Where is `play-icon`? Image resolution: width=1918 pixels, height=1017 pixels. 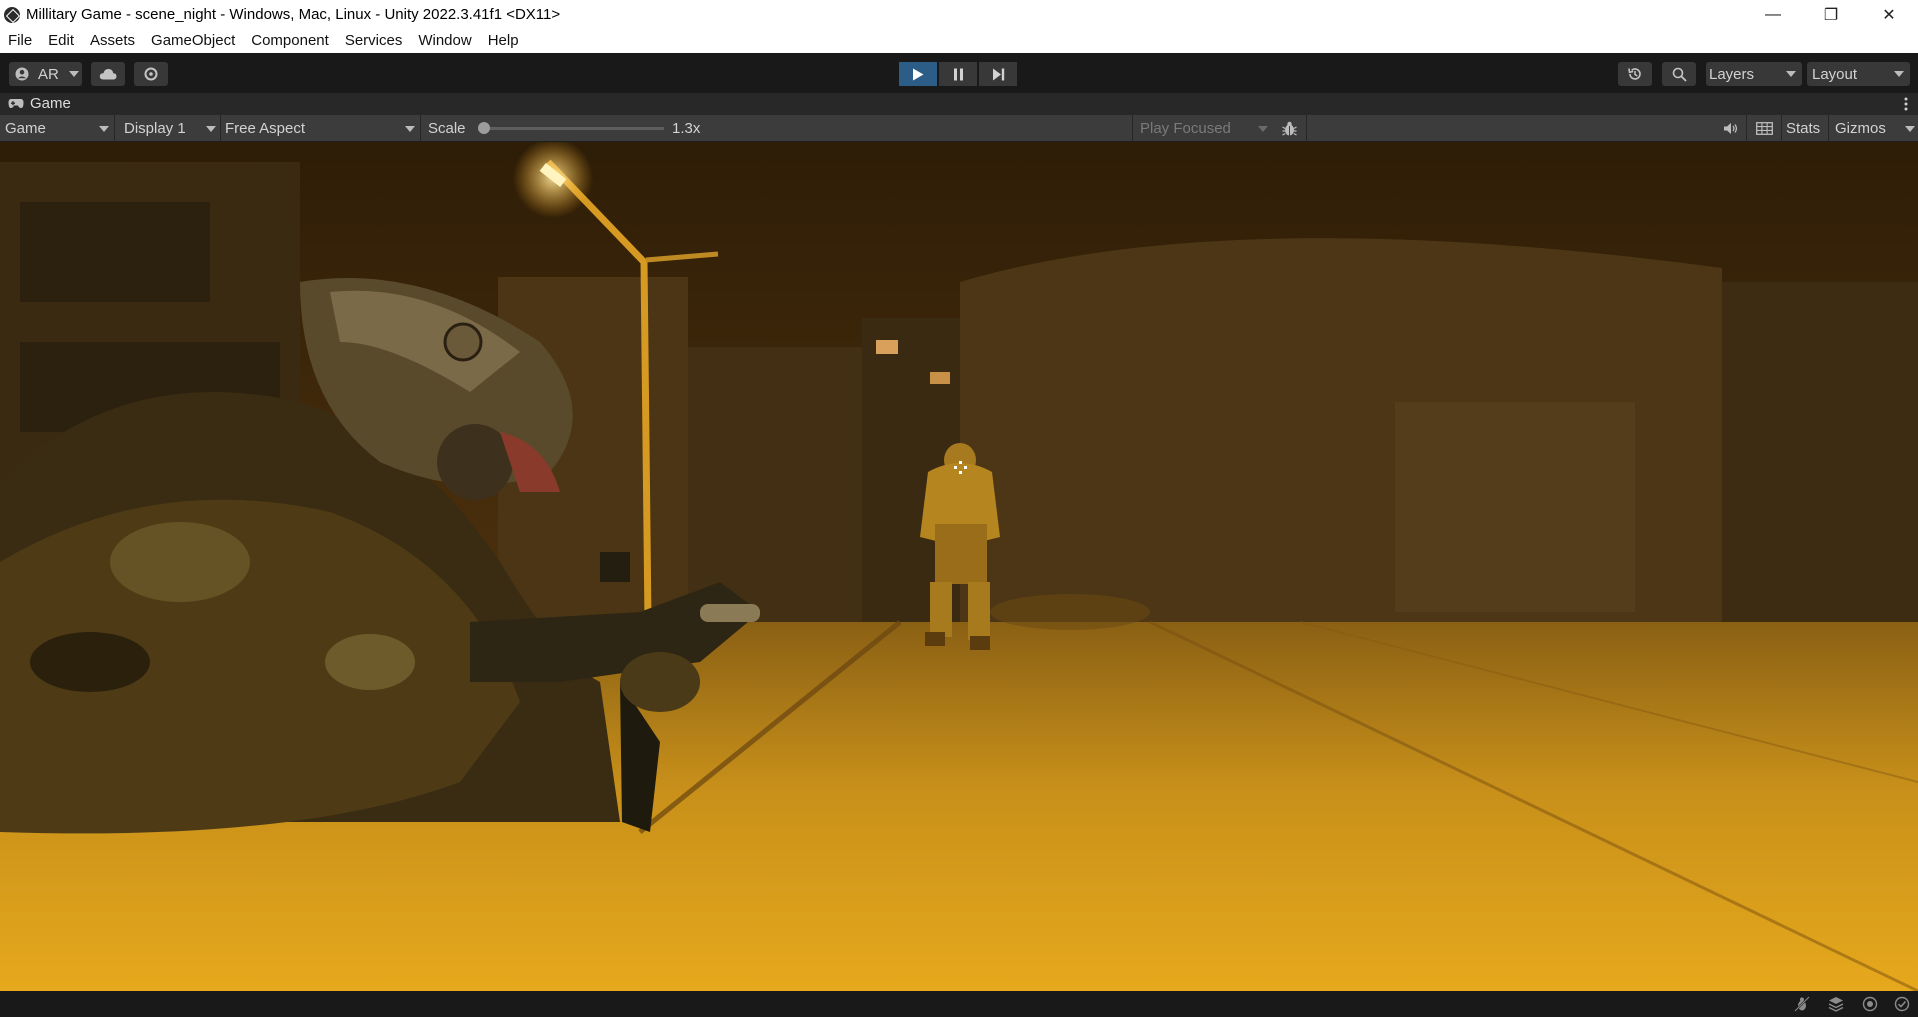
play-icon is located at coordinates (918, 74).